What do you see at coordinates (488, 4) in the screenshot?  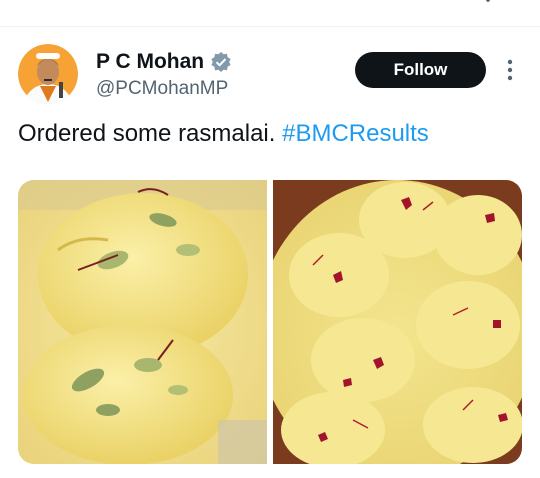 I see `chevron-down-icon` at bounding box center [488, 4].